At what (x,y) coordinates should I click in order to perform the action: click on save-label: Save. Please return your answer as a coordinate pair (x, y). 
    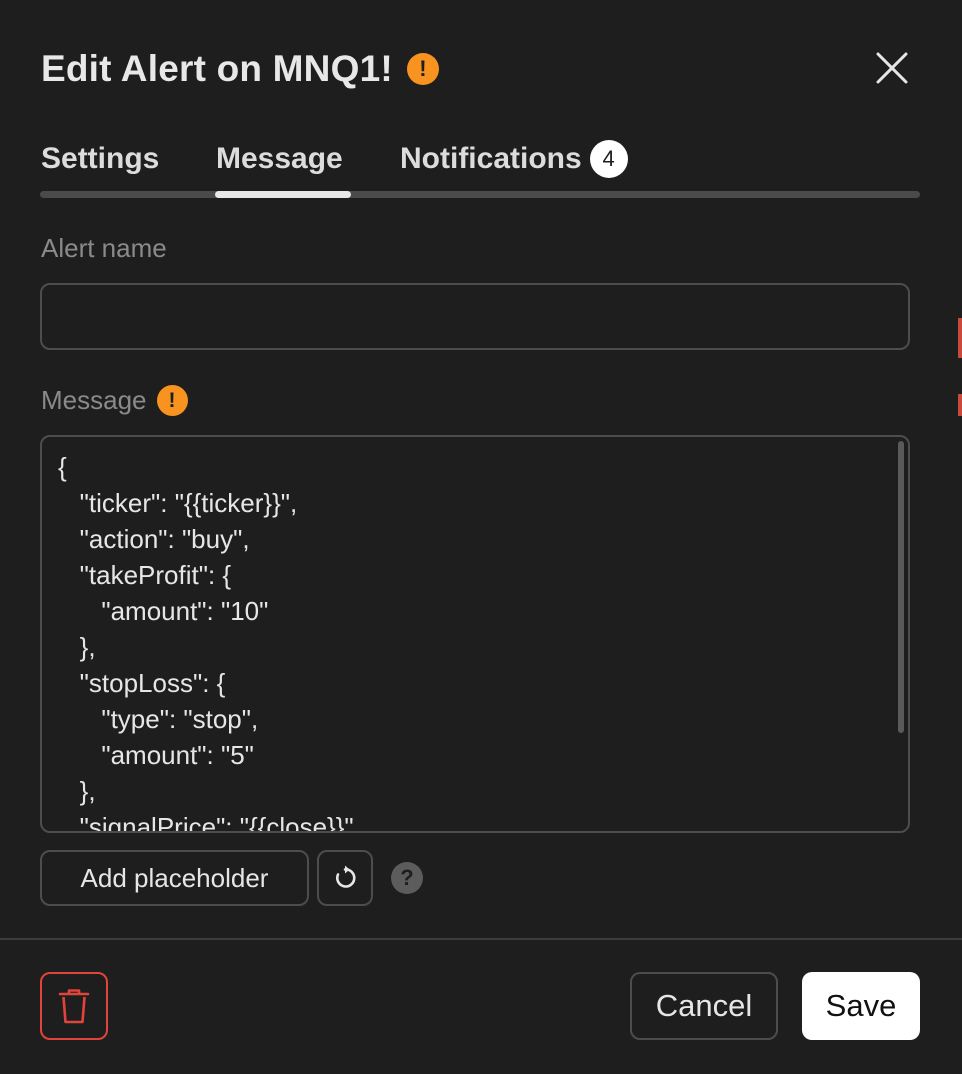
    Looking at the image, I should click on (861, 1005).